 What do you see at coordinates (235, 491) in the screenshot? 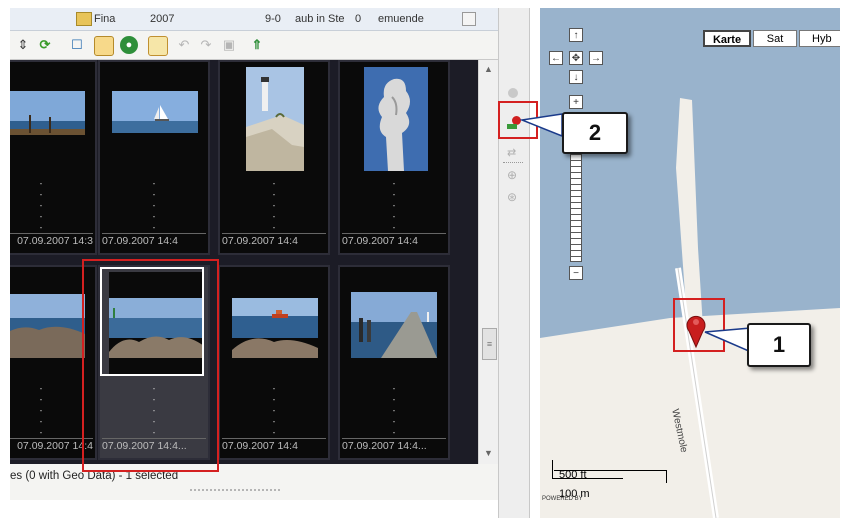
I see `splitter-grip` at bounding box center [235, 491].